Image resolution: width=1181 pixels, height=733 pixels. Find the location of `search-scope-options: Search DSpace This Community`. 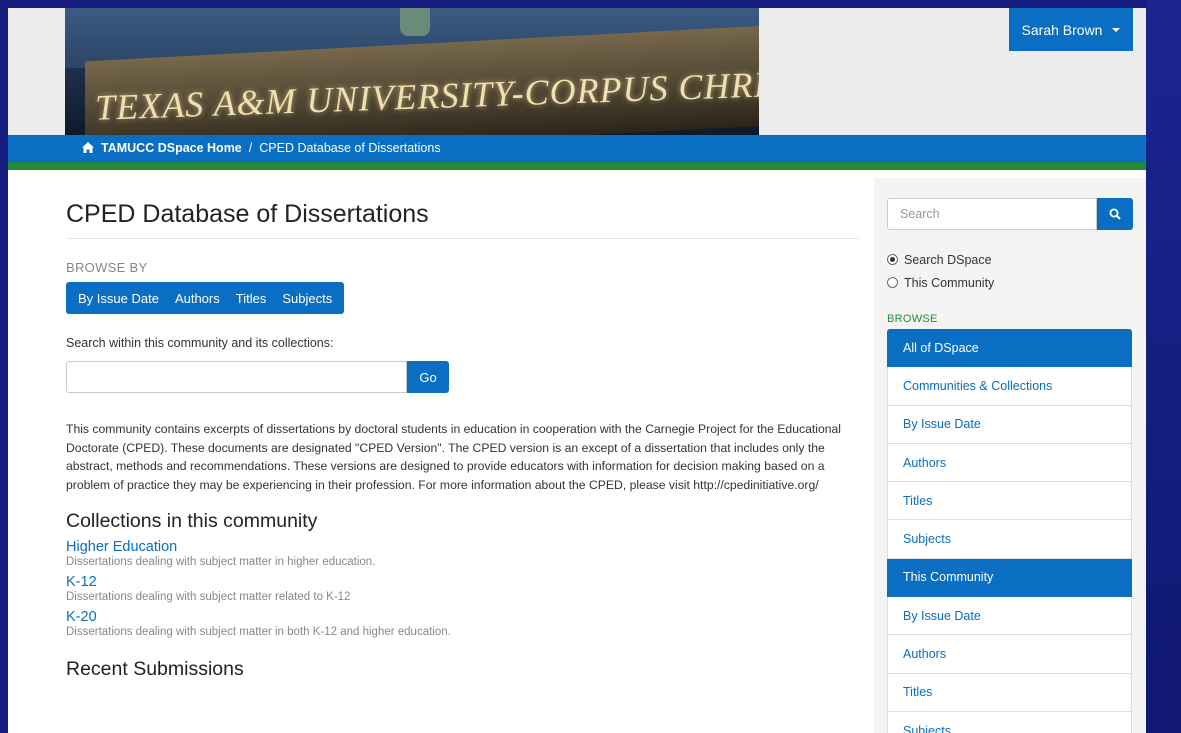

search-scope-options: Search DSpace This Community is located at coordinates (940, 271).